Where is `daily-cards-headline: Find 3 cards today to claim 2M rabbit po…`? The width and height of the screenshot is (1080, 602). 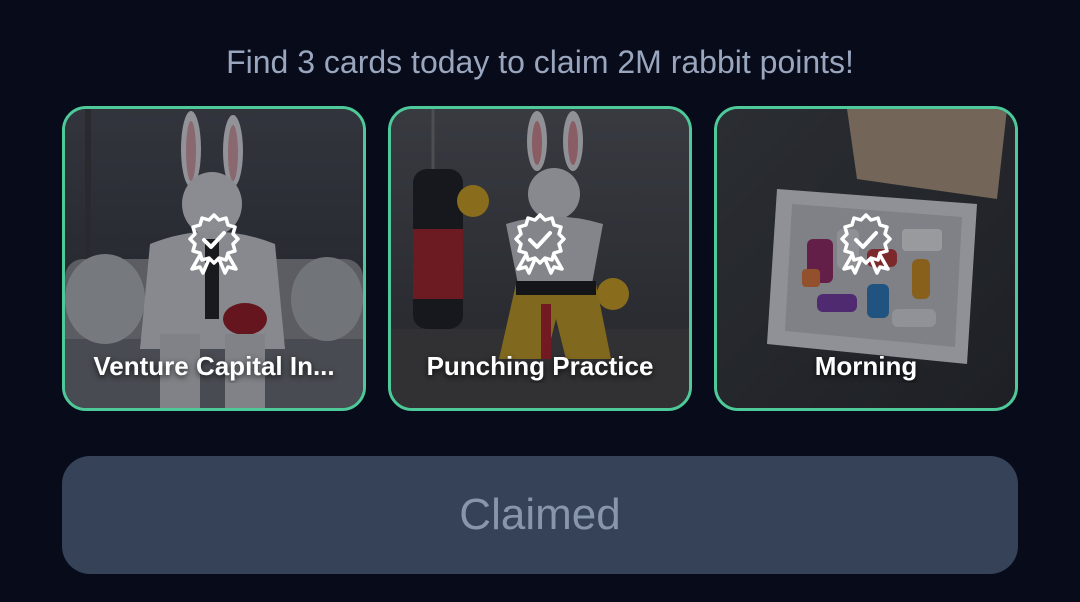
daily-cards-headline: Find 3 cards today to claim 2M rabbit po… is located at coordinates (540, 62).